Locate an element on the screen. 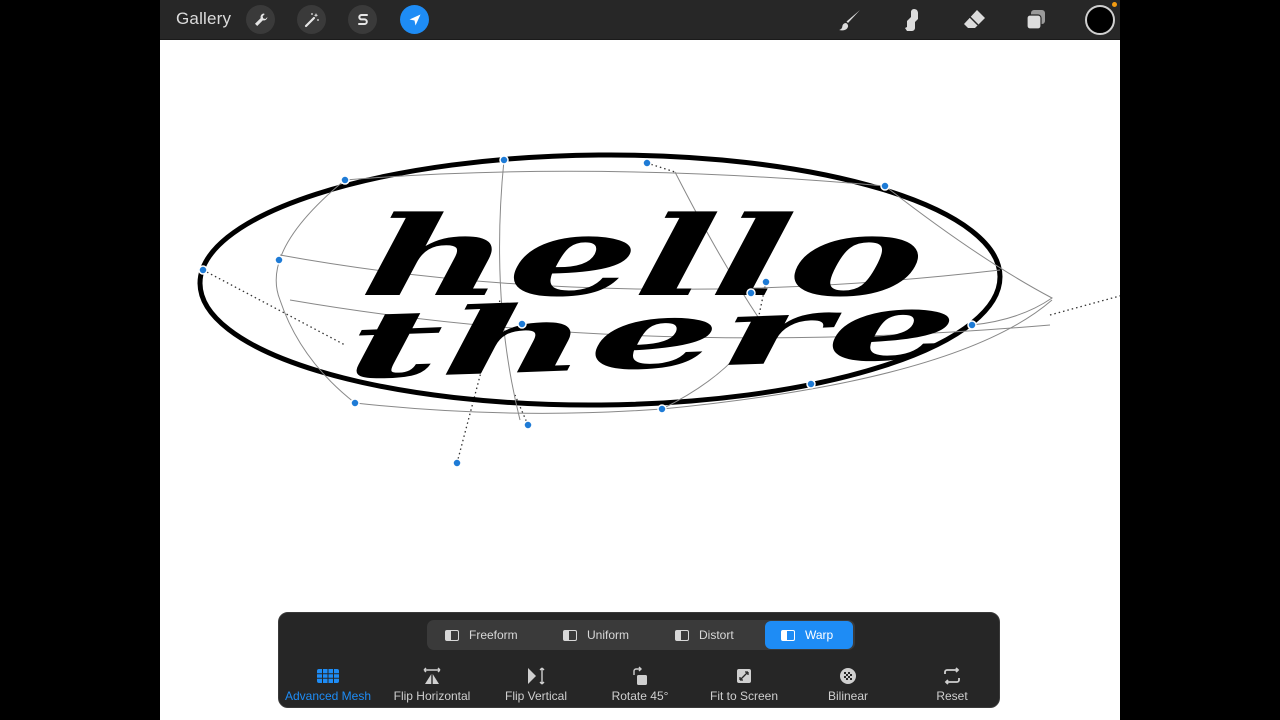 The width and height of the screenshot is (1280, 720). fit-to-screen-icon is located at coordinates (744, 676).